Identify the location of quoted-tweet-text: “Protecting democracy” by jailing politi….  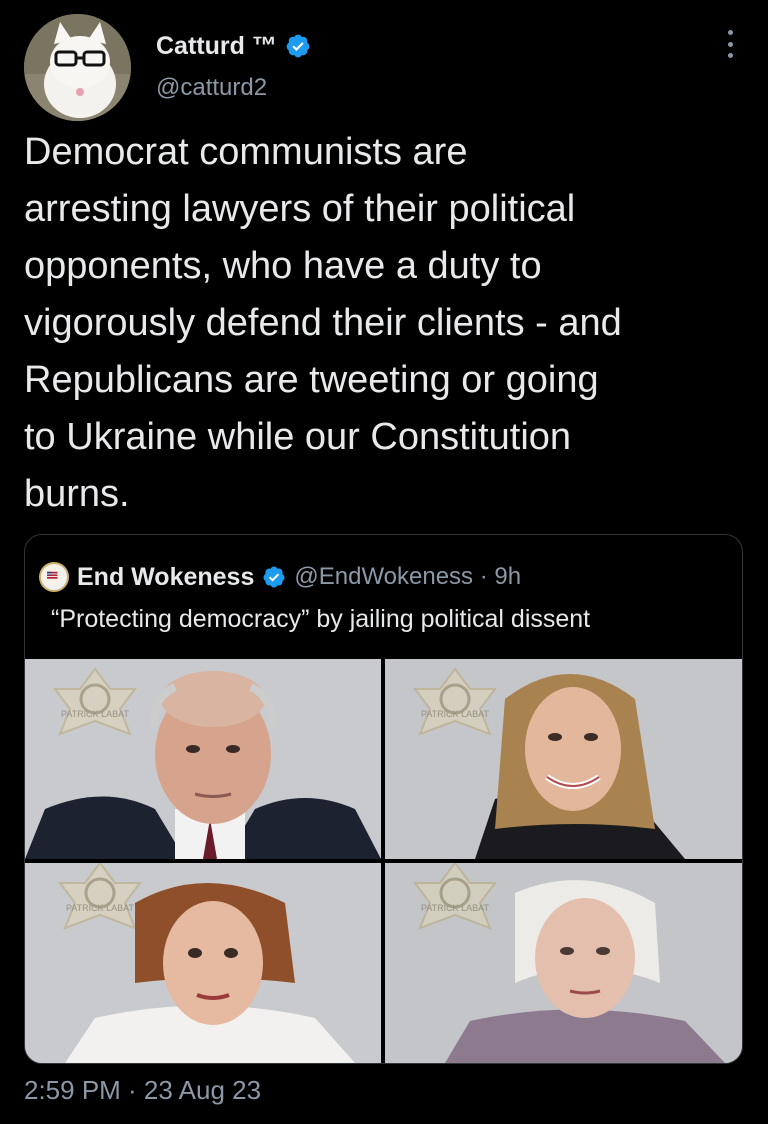
(321, 619).